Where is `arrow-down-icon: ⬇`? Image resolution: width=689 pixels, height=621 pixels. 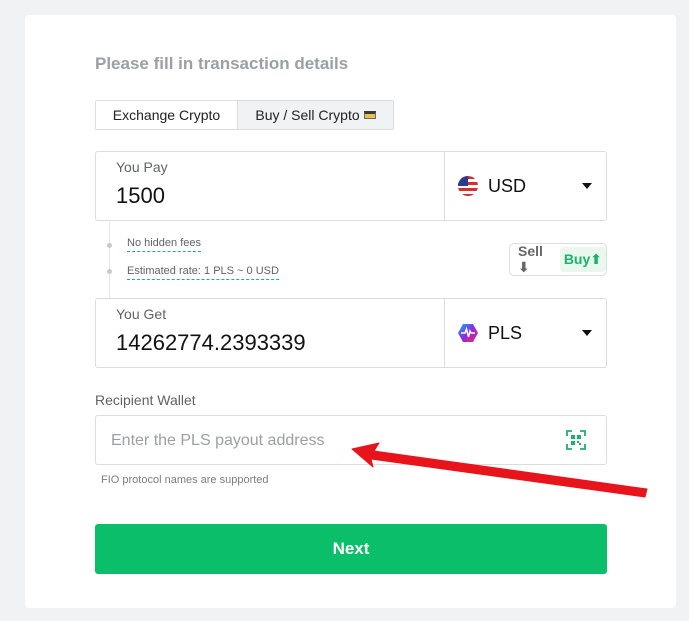 arrow-down-icon: ⬇ is located at coordinates (524, 267).